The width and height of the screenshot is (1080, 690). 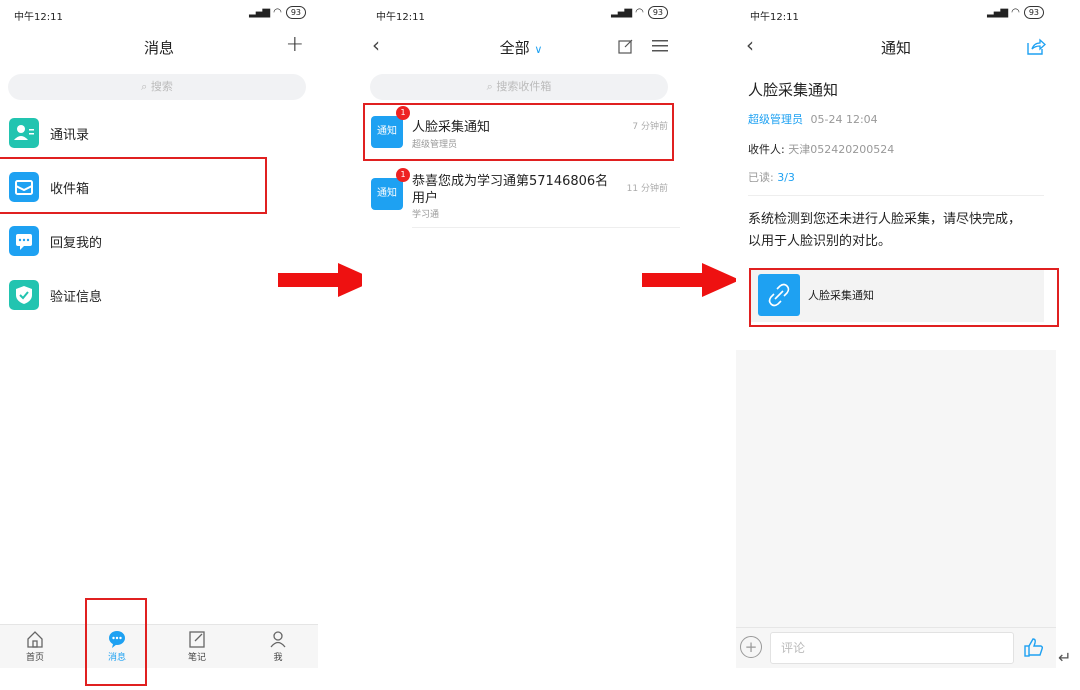 I want to click on tab-notes: 笔记, so click(x=197, y=646).